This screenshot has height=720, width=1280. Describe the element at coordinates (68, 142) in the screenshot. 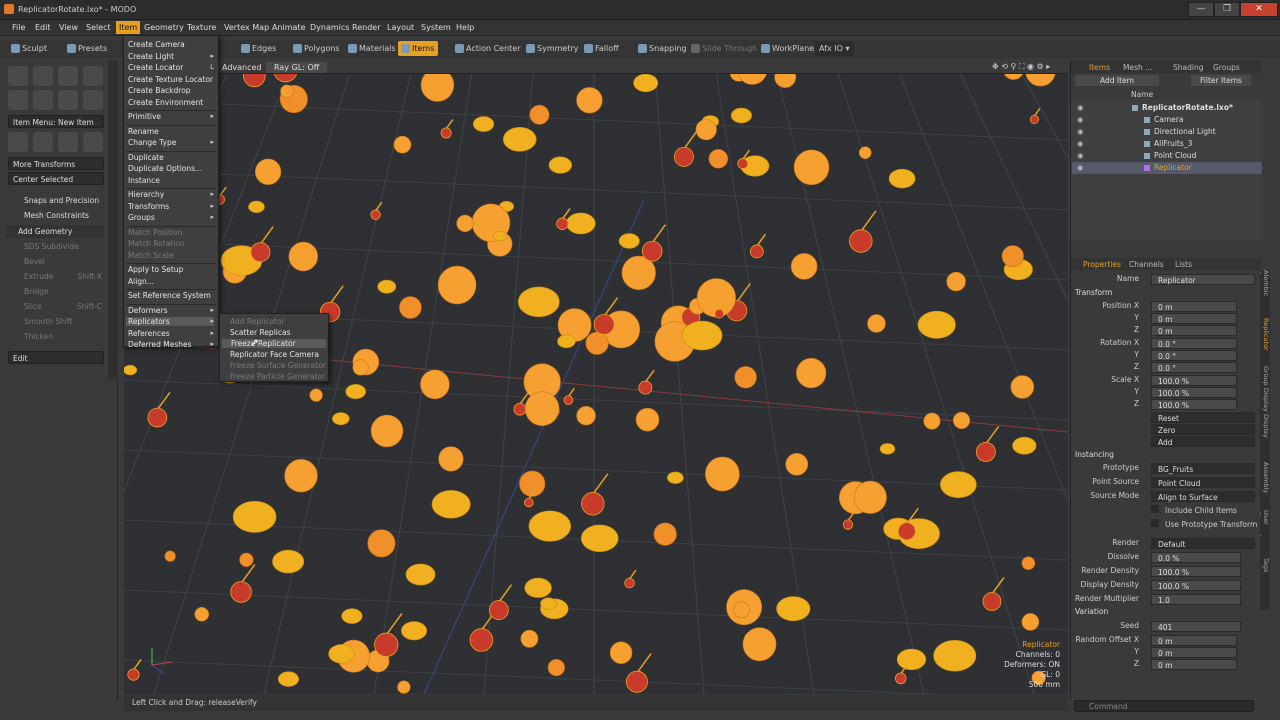

I see `scale-tool-icon` at that location.